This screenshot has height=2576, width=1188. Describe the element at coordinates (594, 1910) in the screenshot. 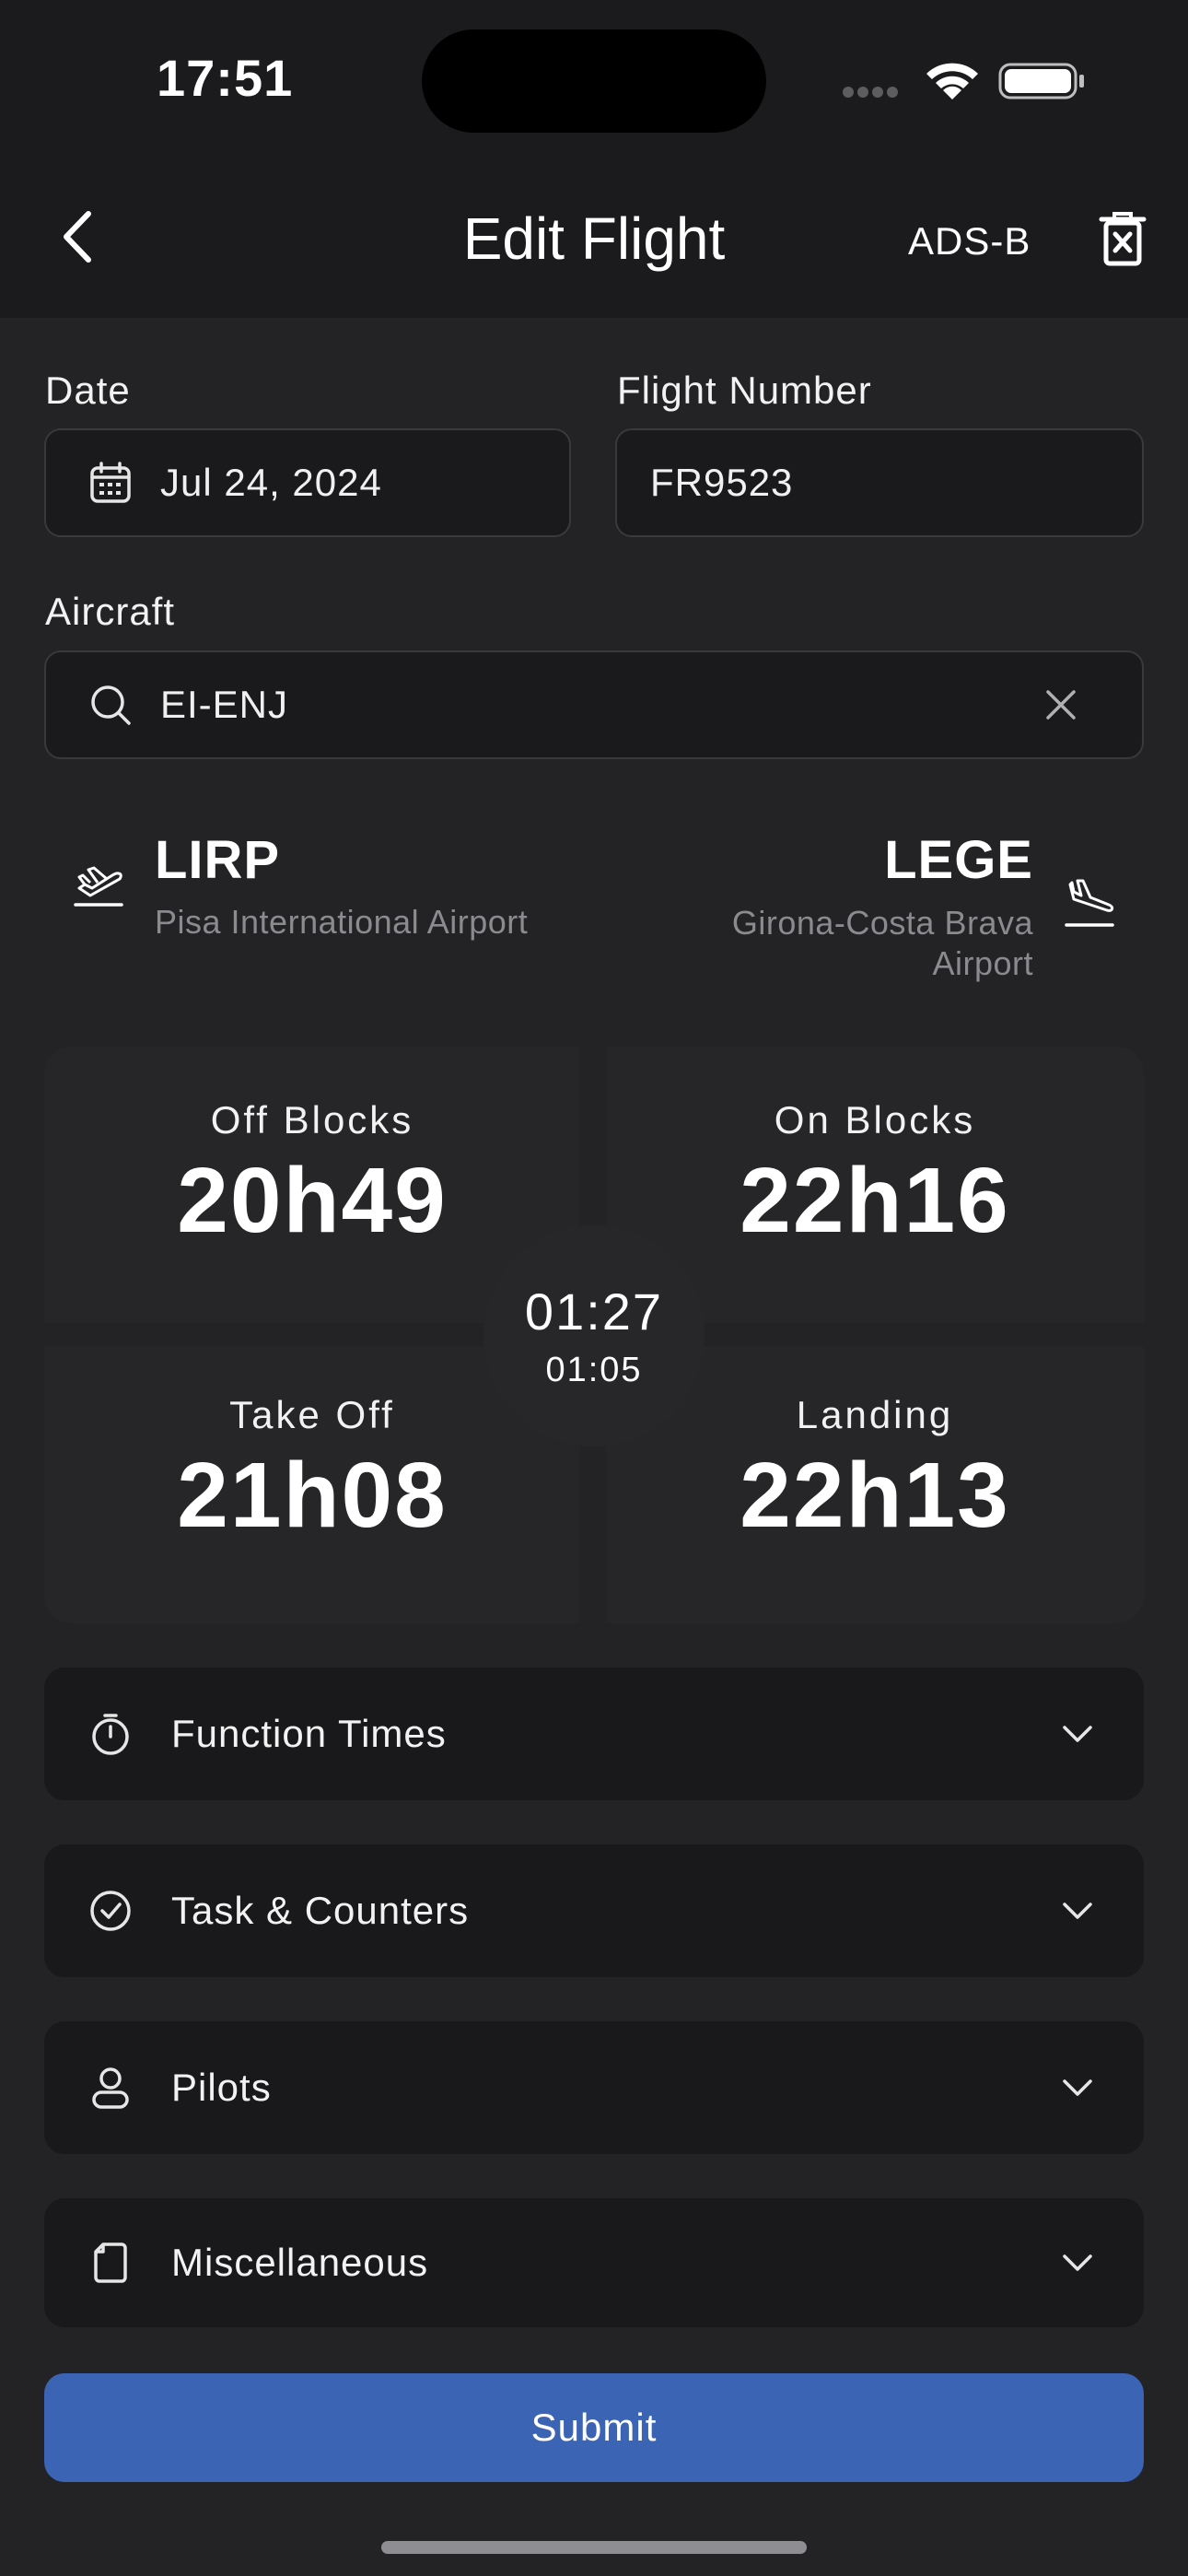

I see `task-counters-section: Task & Counters` at that location.